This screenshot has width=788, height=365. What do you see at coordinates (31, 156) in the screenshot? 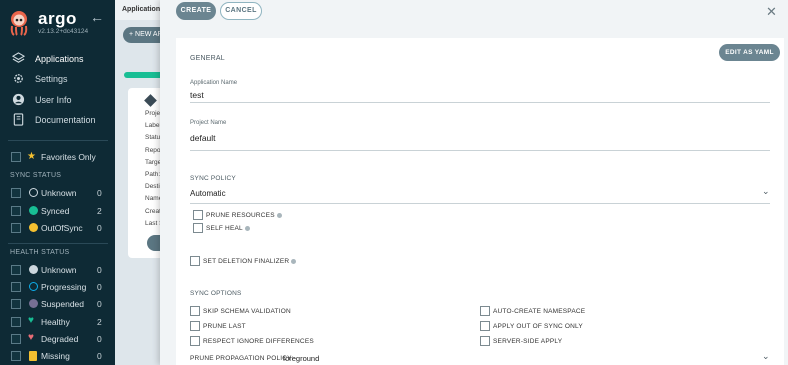
I see `star-icon: ★` at bounding box center [31, 156].